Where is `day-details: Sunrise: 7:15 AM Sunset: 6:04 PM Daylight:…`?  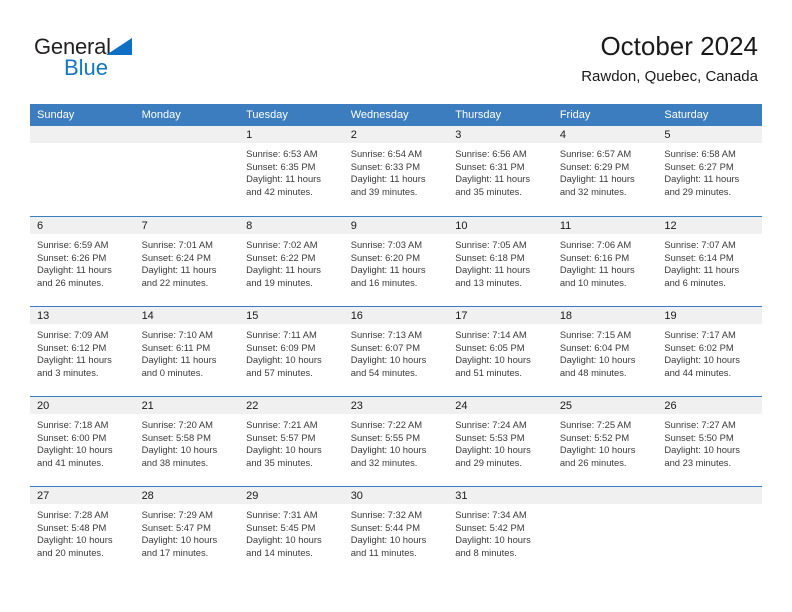
day-details: Sunrise: 7:15 AM Sunset: 6:04 PM Daylight:… is located at coordinates (605, 351).